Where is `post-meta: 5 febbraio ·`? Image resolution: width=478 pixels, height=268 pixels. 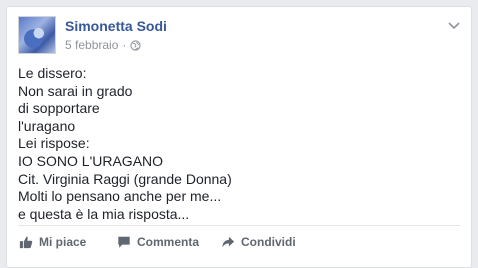
post-meta: 5 febbraio · is located at coordinates (103, 45).